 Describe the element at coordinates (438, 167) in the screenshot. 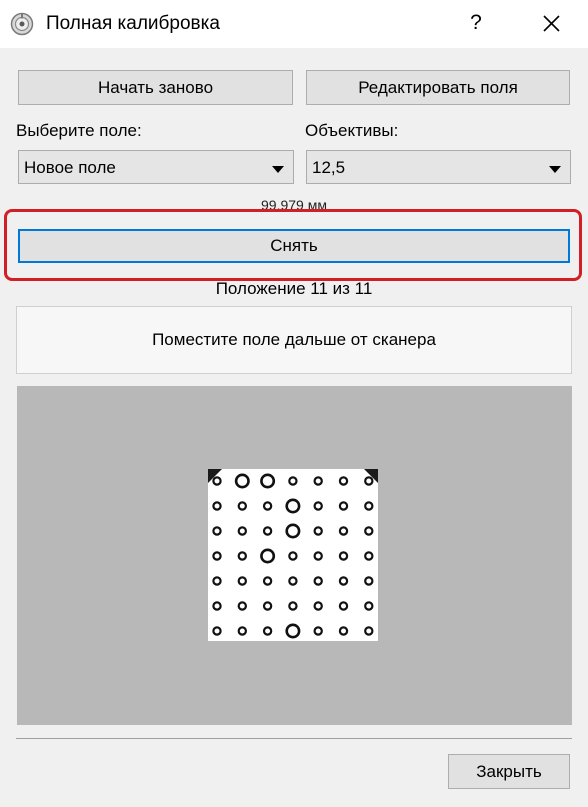

I see `lens-select: 12,5` at that location.